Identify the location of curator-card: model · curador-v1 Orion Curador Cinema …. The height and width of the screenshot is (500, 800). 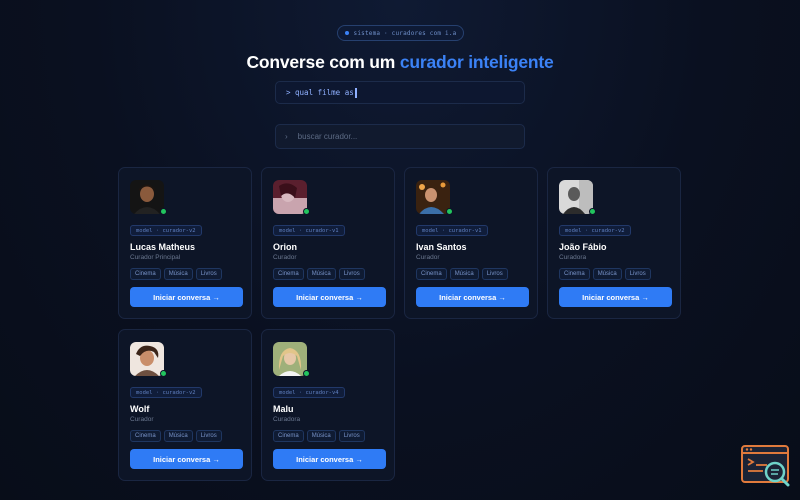
(328, 243).